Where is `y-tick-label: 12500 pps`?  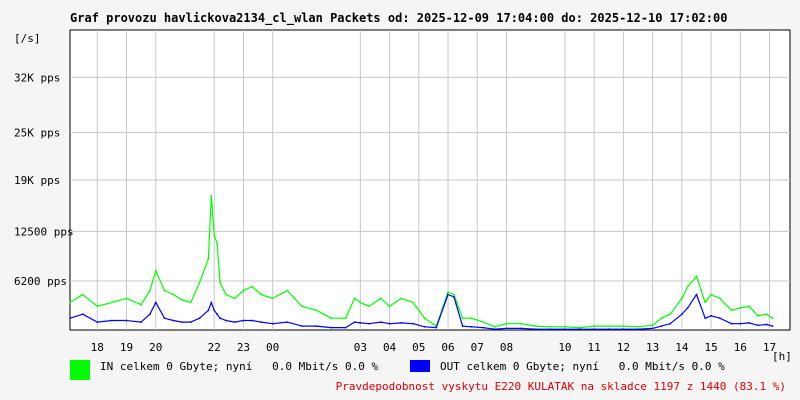
y-tick-label: 12500 pps is located at coordinates (44, 231).